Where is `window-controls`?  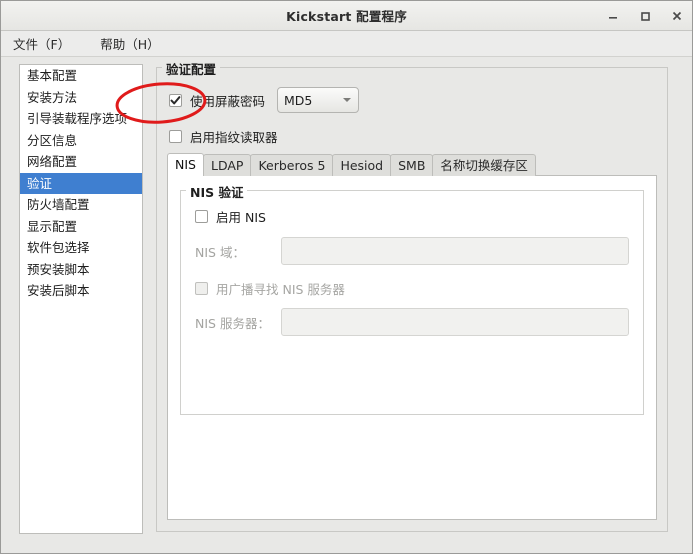 window-controls is located at coordinates (645, 16).